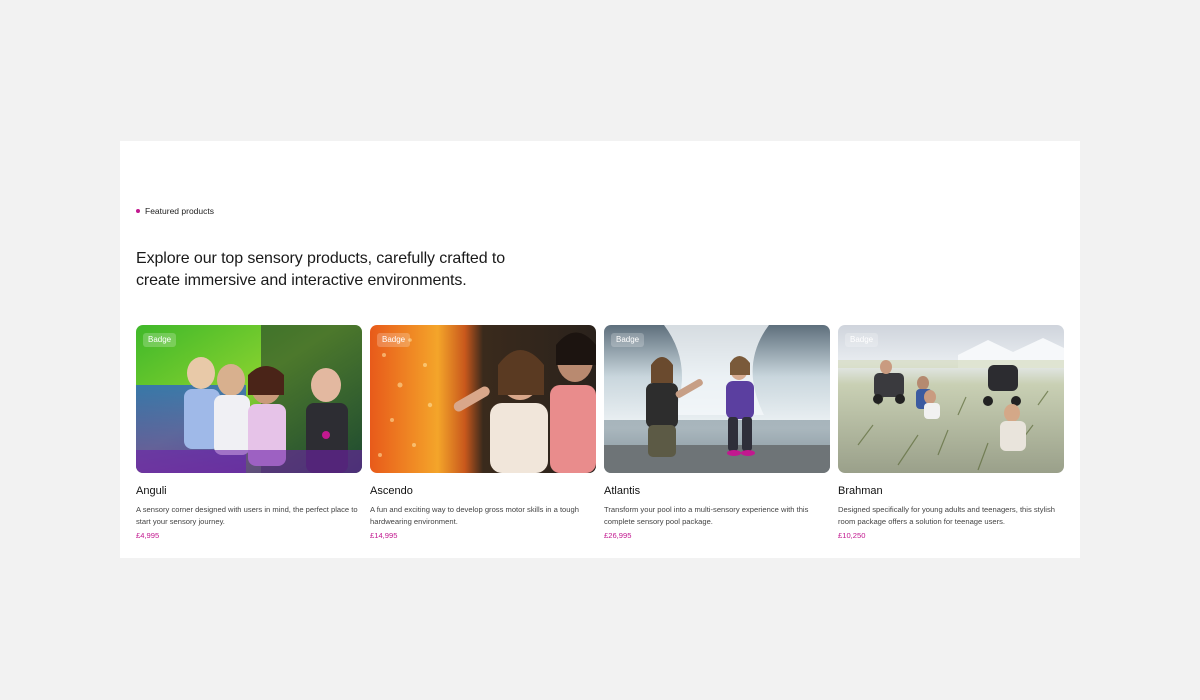  I want to click on product-image-atlantis: Badge, so click(717, 399).